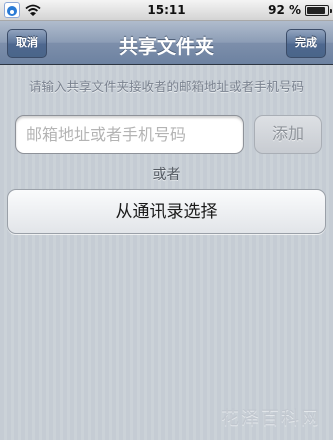 This screenshot has height=440, width=333. I want to click on recipient-input-container, so click(129, 134).